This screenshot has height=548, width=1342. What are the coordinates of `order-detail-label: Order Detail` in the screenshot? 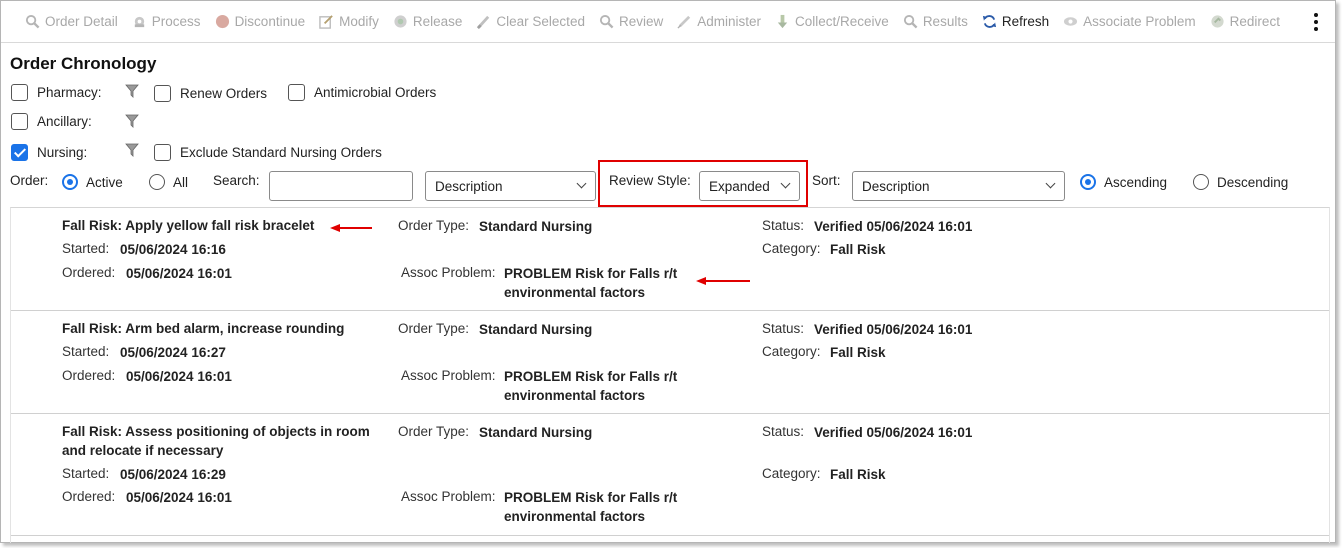 It's located at (81, 21).